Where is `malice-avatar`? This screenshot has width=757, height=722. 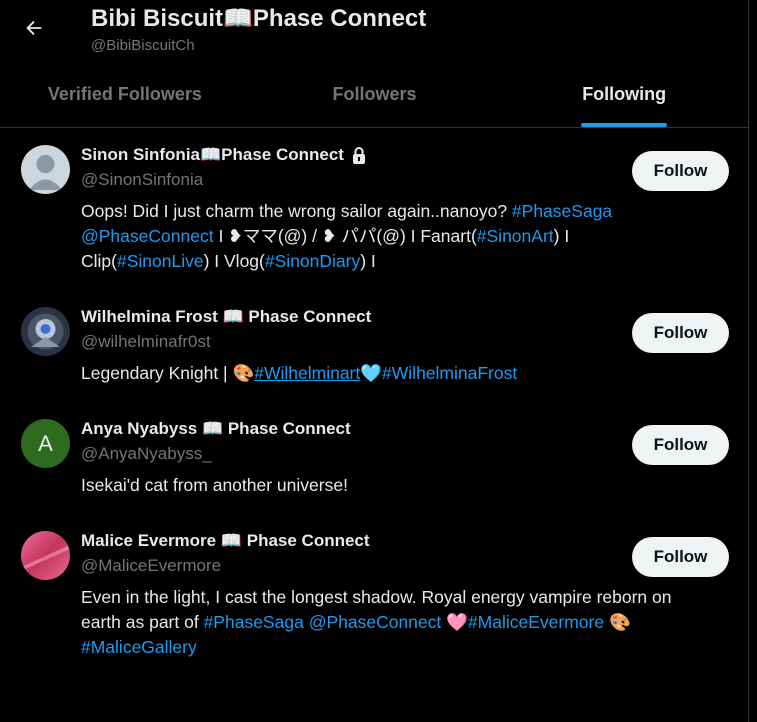
malice-avatar is located at coordinates (45, 555).